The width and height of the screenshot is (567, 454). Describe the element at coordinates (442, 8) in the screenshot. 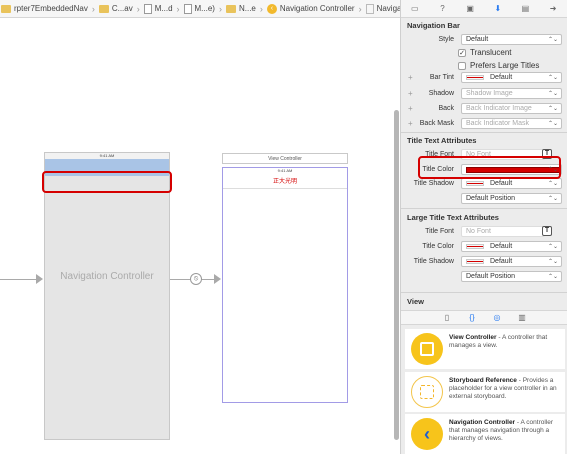

I see `quick-help-icon: ?` at that location.